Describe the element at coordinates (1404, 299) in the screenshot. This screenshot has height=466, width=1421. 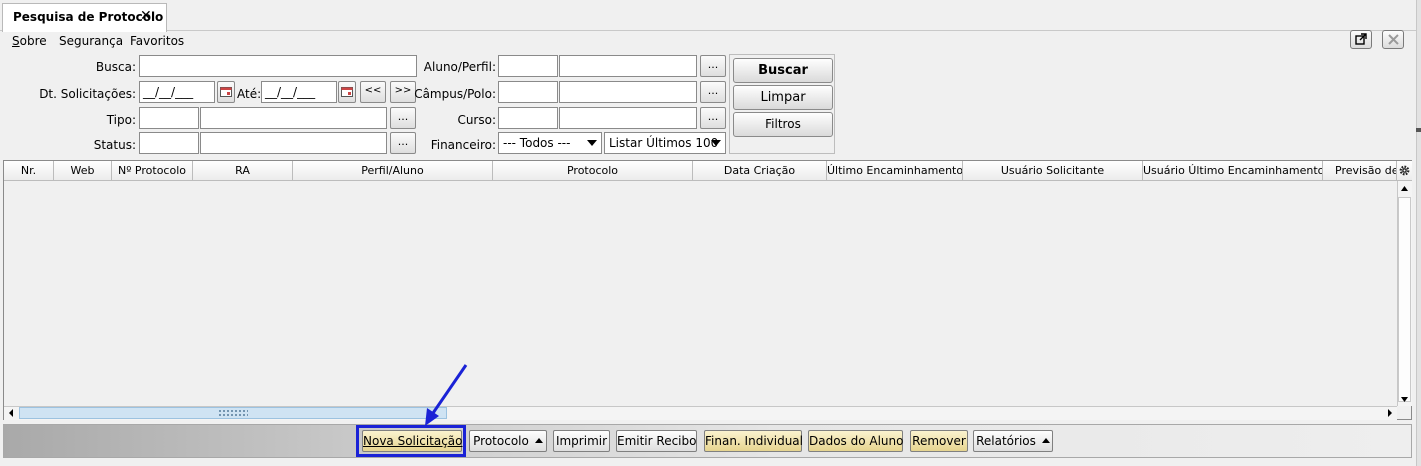
I see `vertical-scroll-thumb` at that location.